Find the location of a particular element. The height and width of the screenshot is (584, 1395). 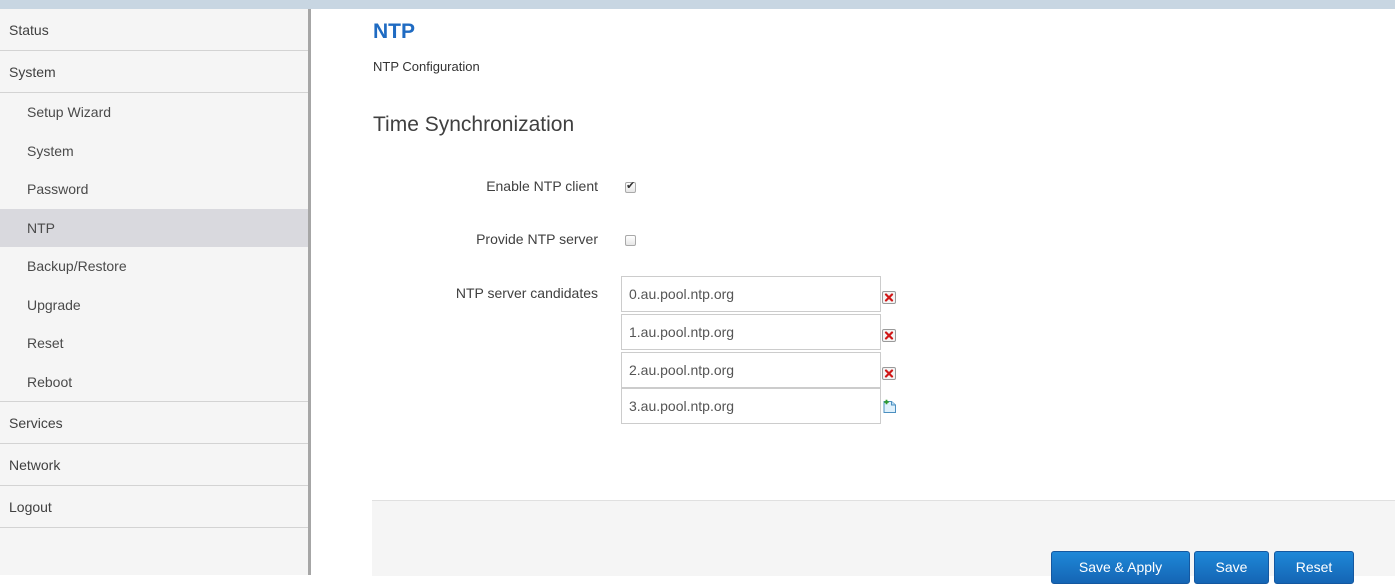

provide-ntp-server-label: Provide NTP server is located at coordinates (537, 239).